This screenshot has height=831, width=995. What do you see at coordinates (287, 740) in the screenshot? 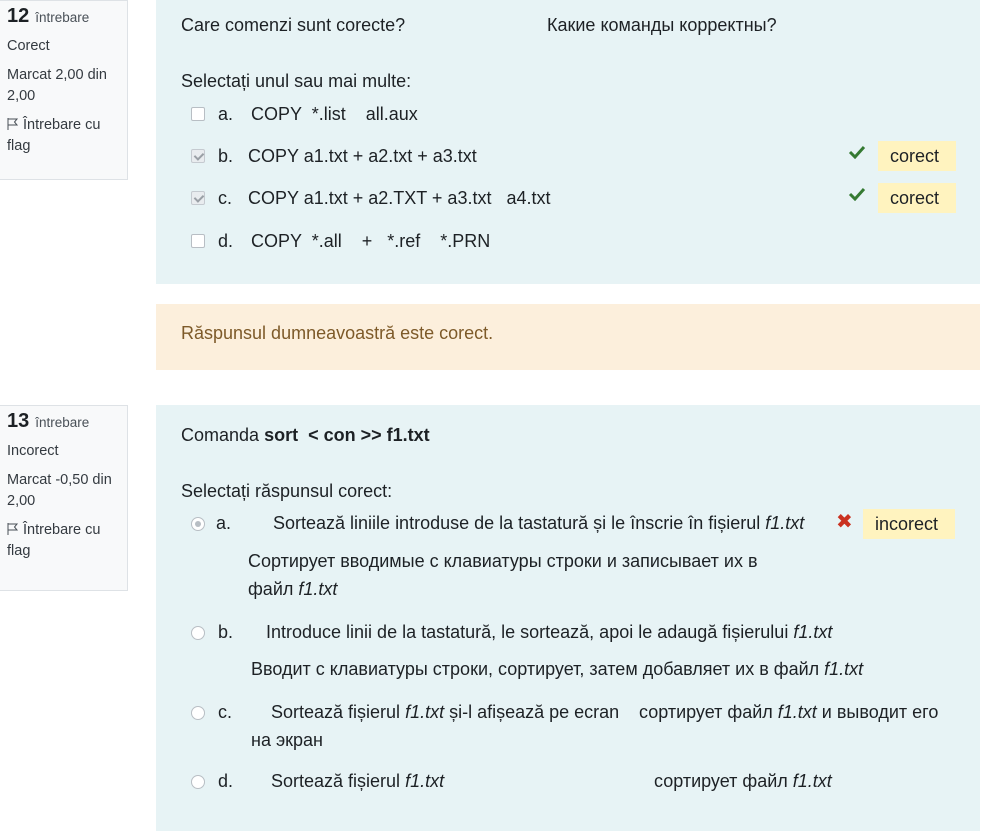
I see `option-text-ru-line2: на экран` at bounding box center [287, 740].